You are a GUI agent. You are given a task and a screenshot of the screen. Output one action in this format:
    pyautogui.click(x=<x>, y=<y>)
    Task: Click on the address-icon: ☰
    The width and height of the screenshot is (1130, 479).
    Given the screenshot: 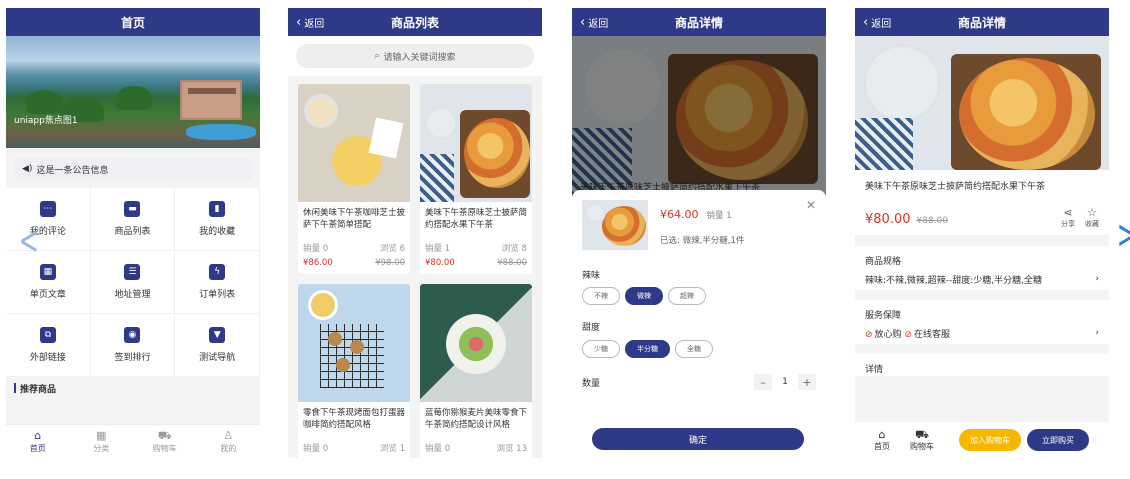 What is the action you would take?
    pyautogui.click(x=132, y=272)
    